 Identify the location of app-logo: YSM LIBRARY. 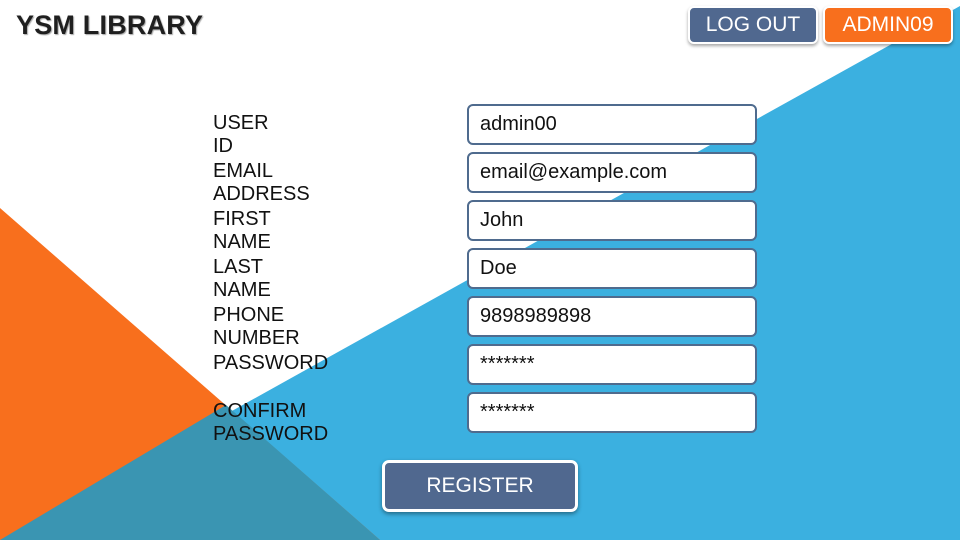
(110, 25).